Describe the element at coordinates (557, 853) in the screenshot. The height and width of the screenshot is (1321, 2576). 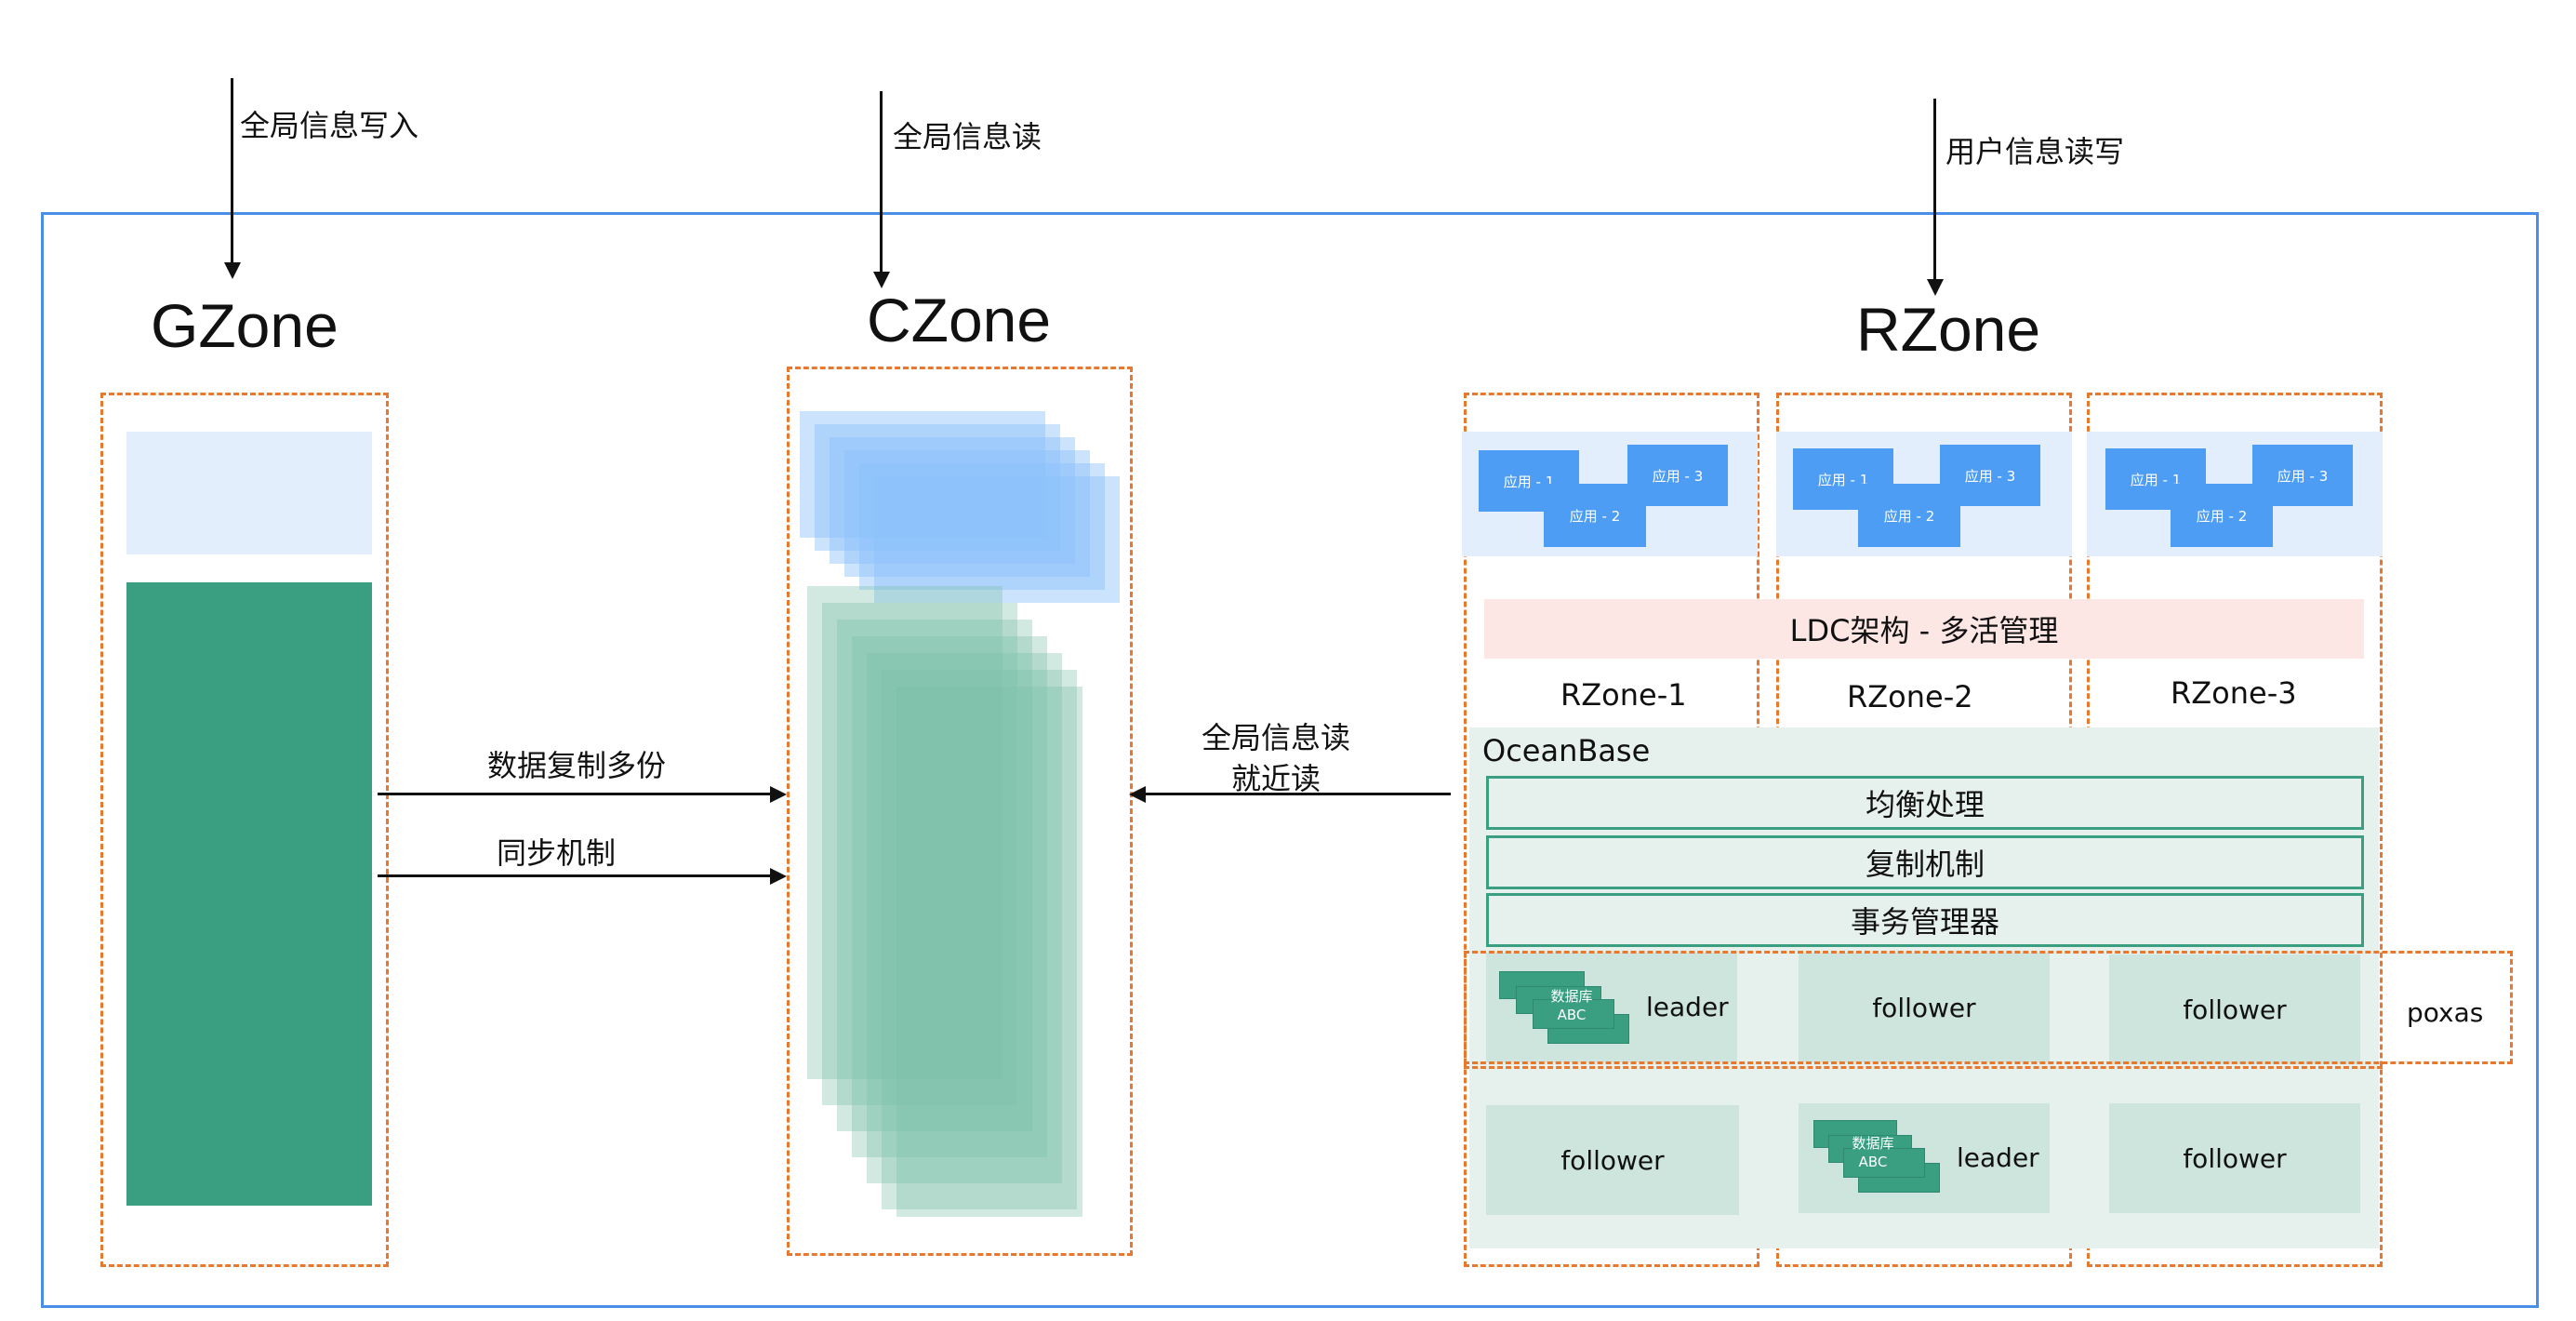
I see `sync-label: 同步机制` at that location.